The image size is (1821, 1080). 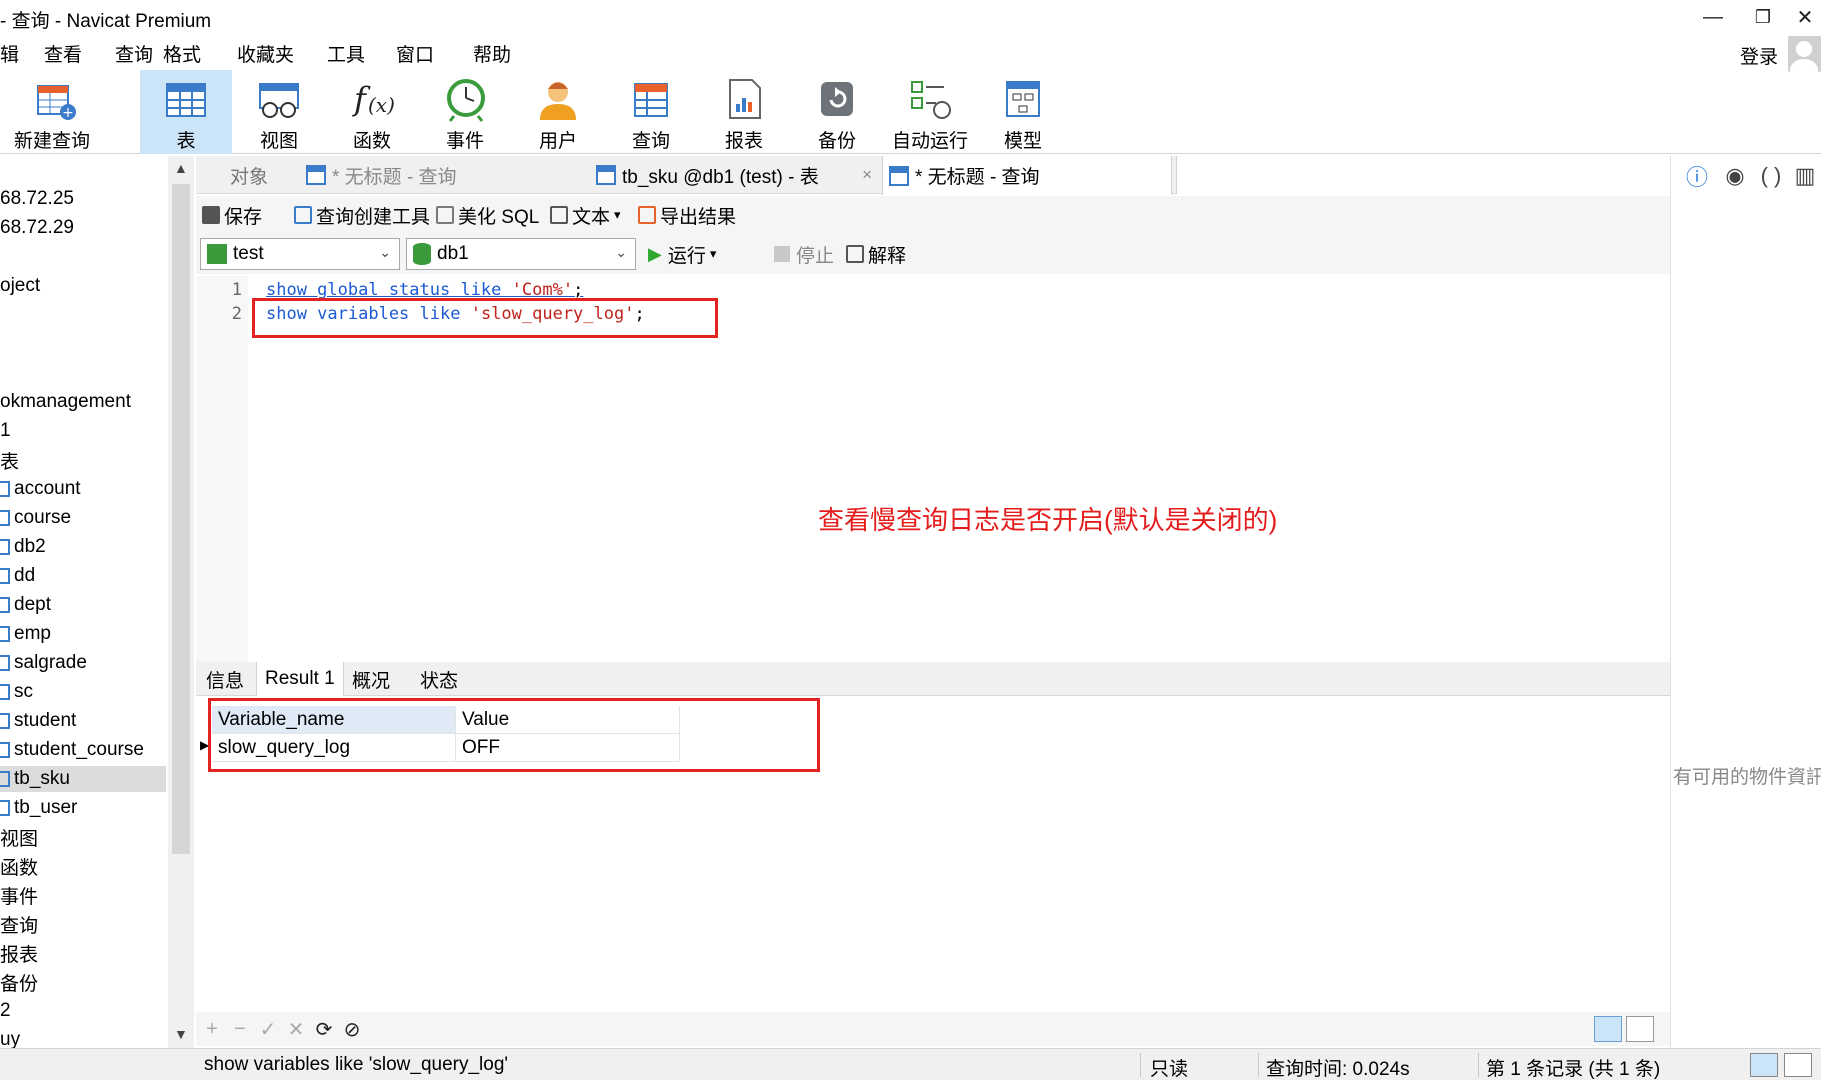 I want to click on eye-icon: ◉, so click(x=1735, y=176).